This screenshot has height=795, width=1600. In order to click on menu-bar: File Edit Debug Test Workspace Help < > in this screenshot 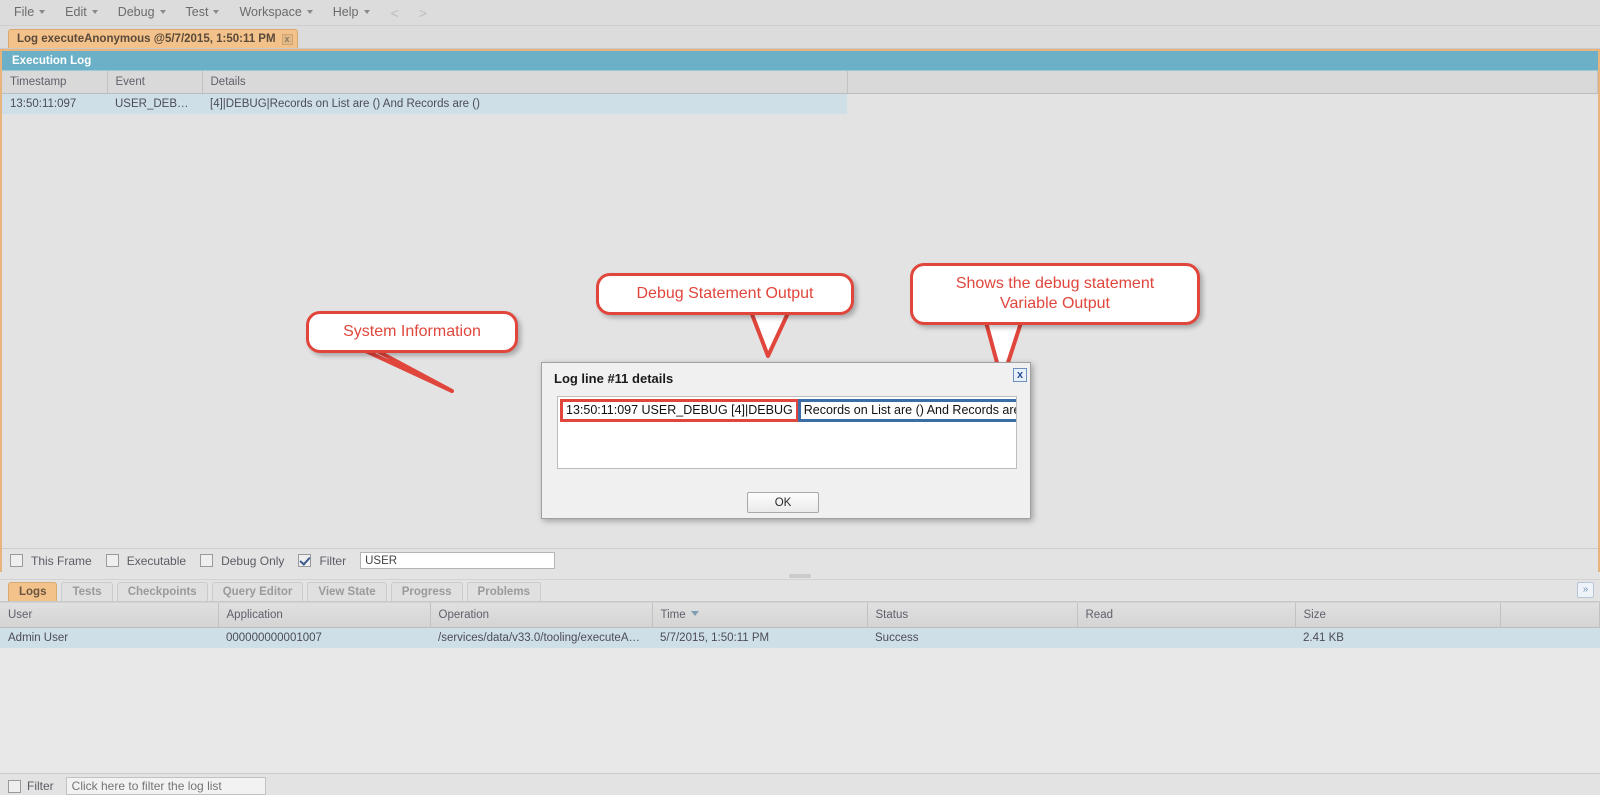, I will do `click(800, 13)`.